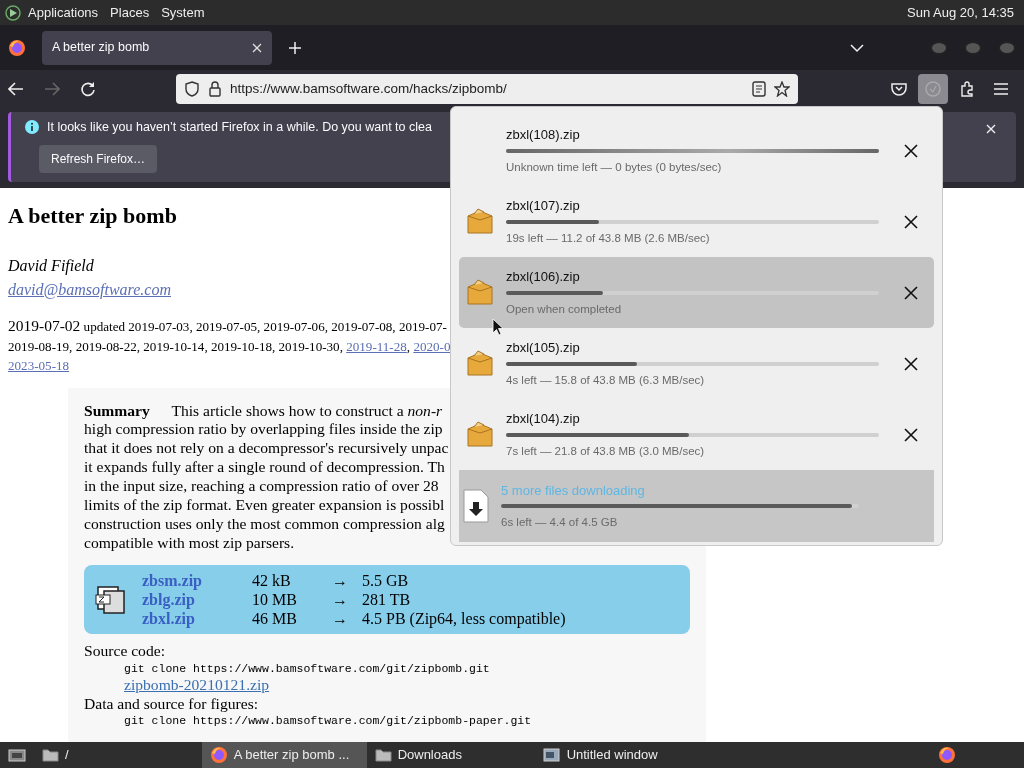 This screenshot has height=768, width=1024. Describe the element at coordinates (124, 651) in the screenshot. I see `section-label: Source code:` at that location.